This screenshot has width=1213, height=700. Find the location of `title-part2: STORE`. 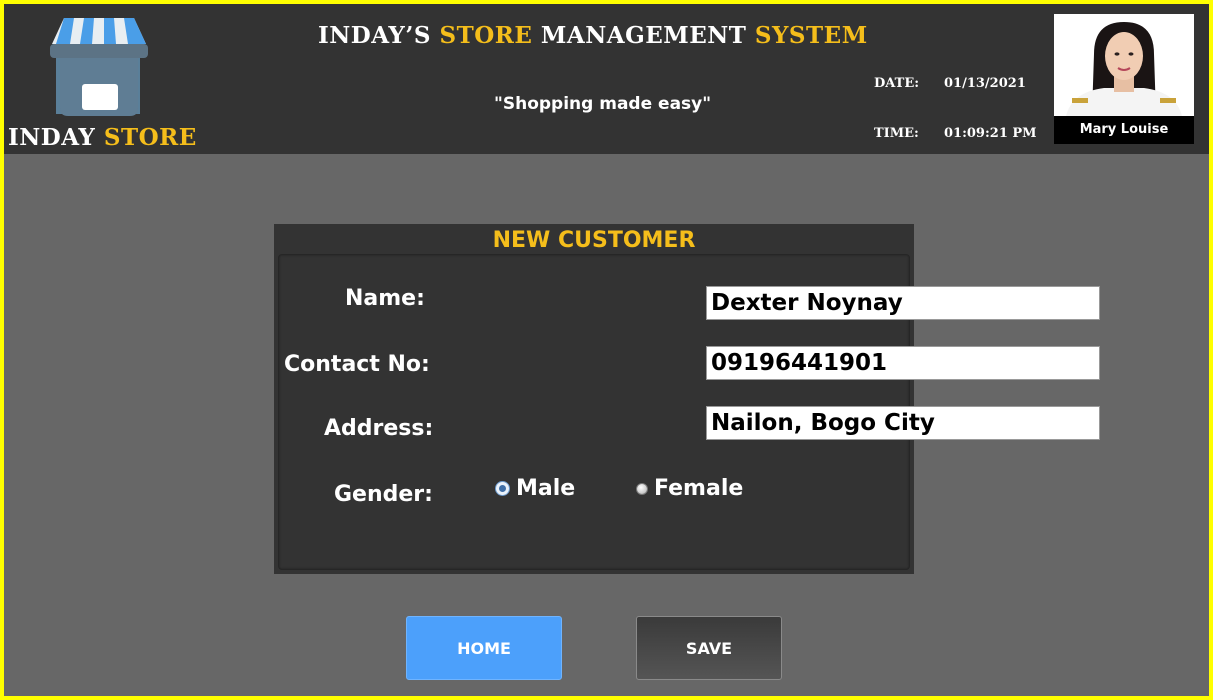

title-part2: STORE is located at coordinates (486, 35).